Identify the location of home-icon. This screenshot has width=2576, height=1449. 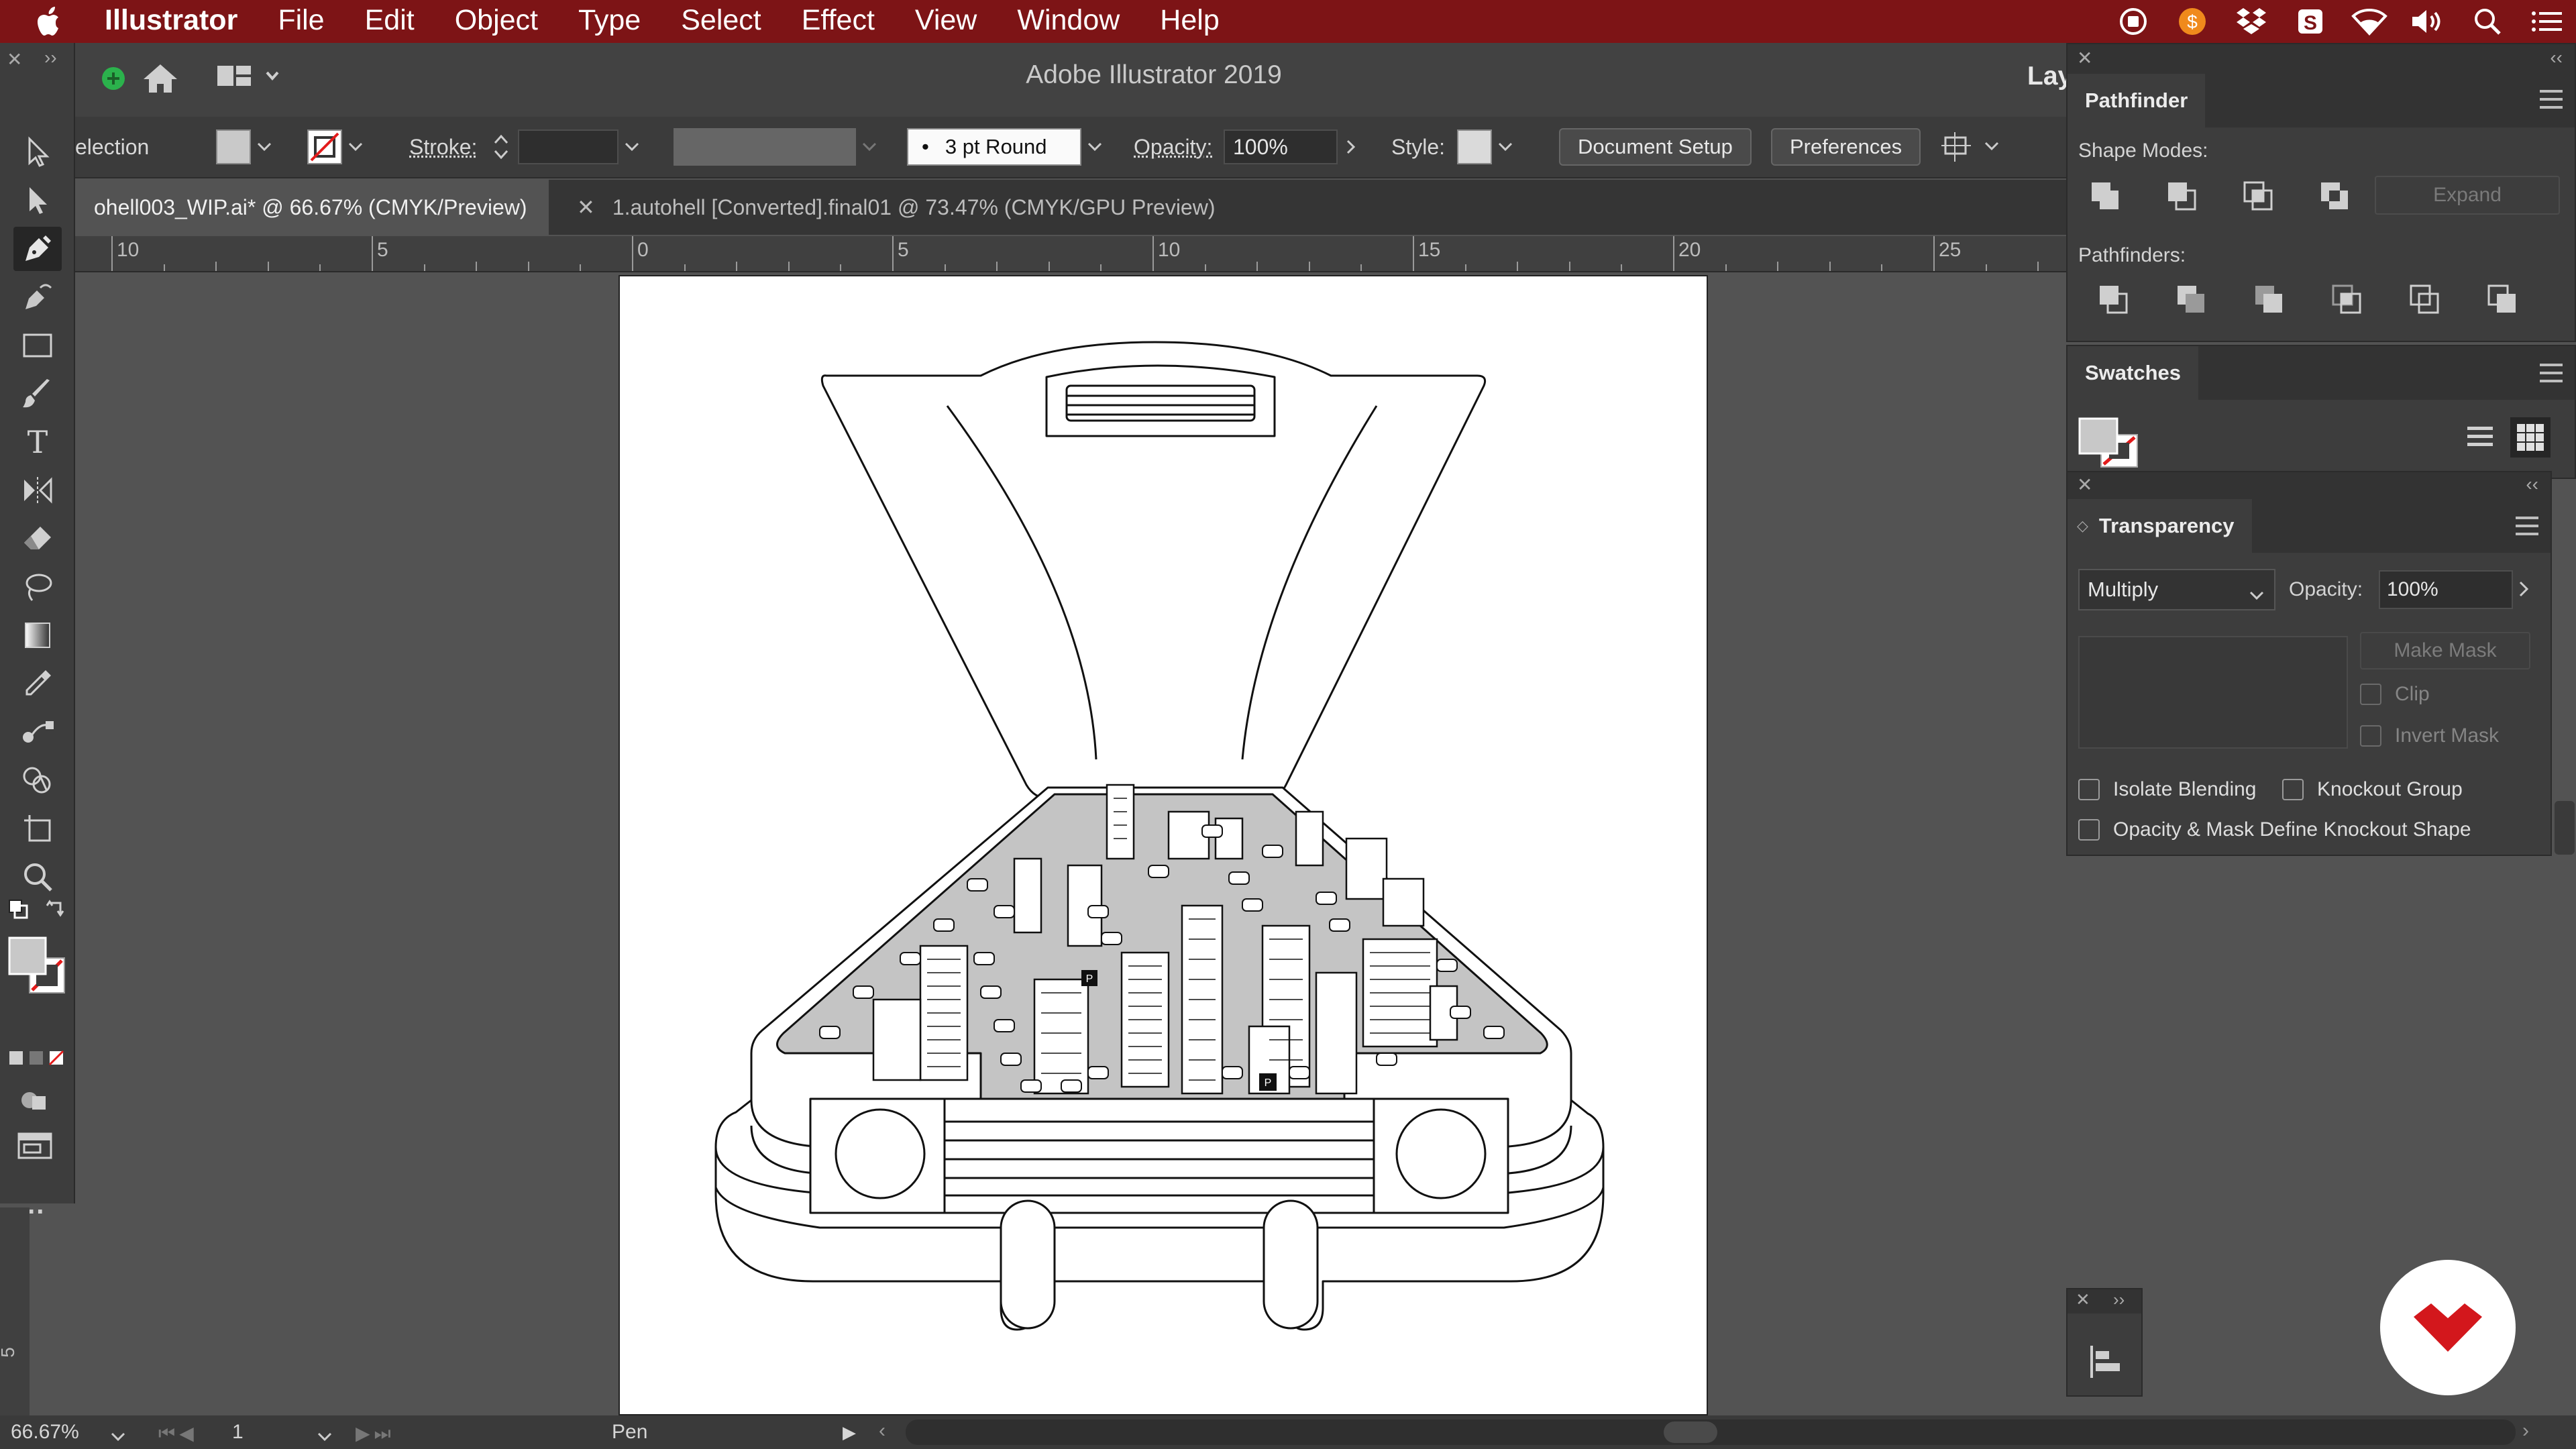
(160, 80).